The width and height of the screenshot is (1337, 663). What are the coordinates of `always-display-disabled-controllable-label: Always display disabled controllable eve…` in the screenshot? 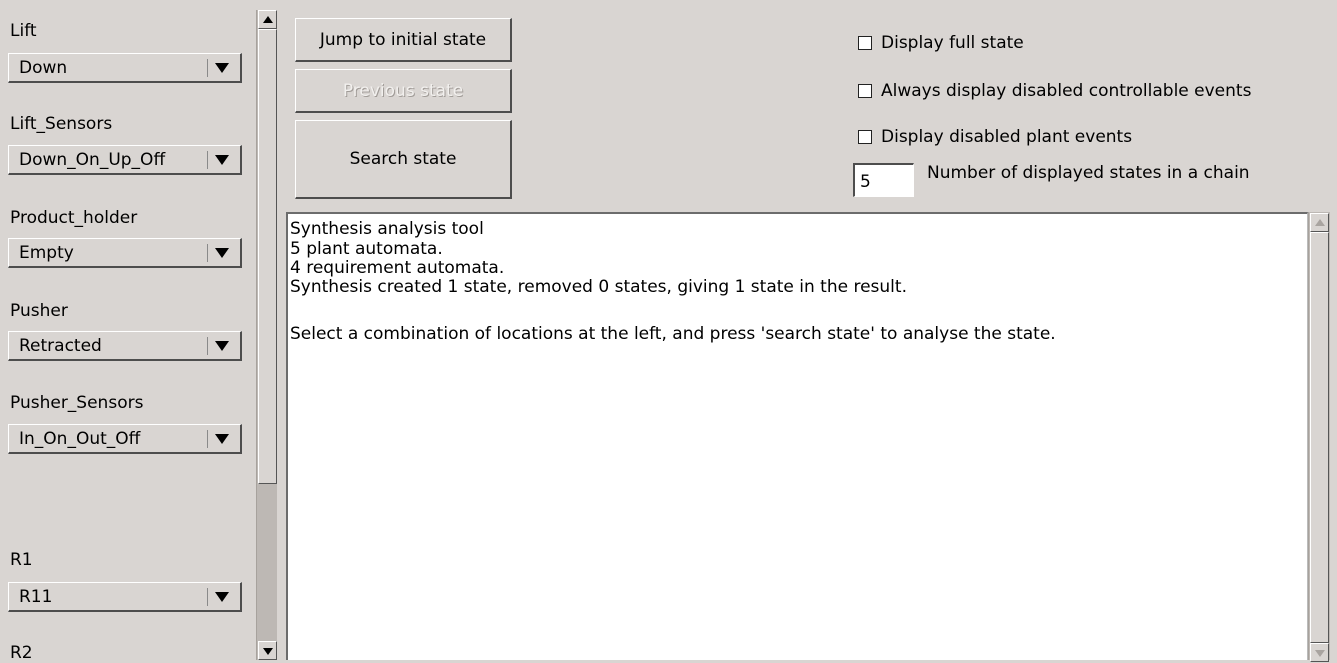 It's located at (1066, 91).